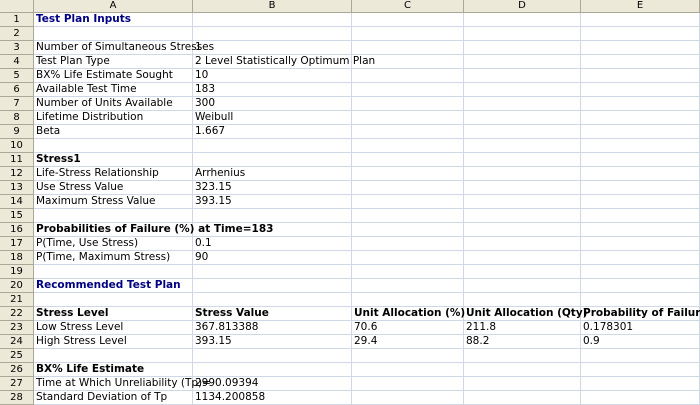  I want to click on cell-e: 0.178301, so click(640, 328).